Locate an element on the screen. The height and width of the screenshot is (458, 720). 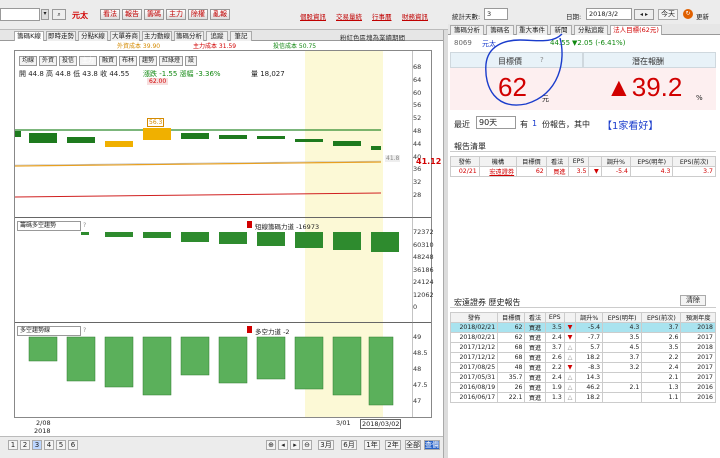
cell: 2.2 is located at coordinates (661, 357).